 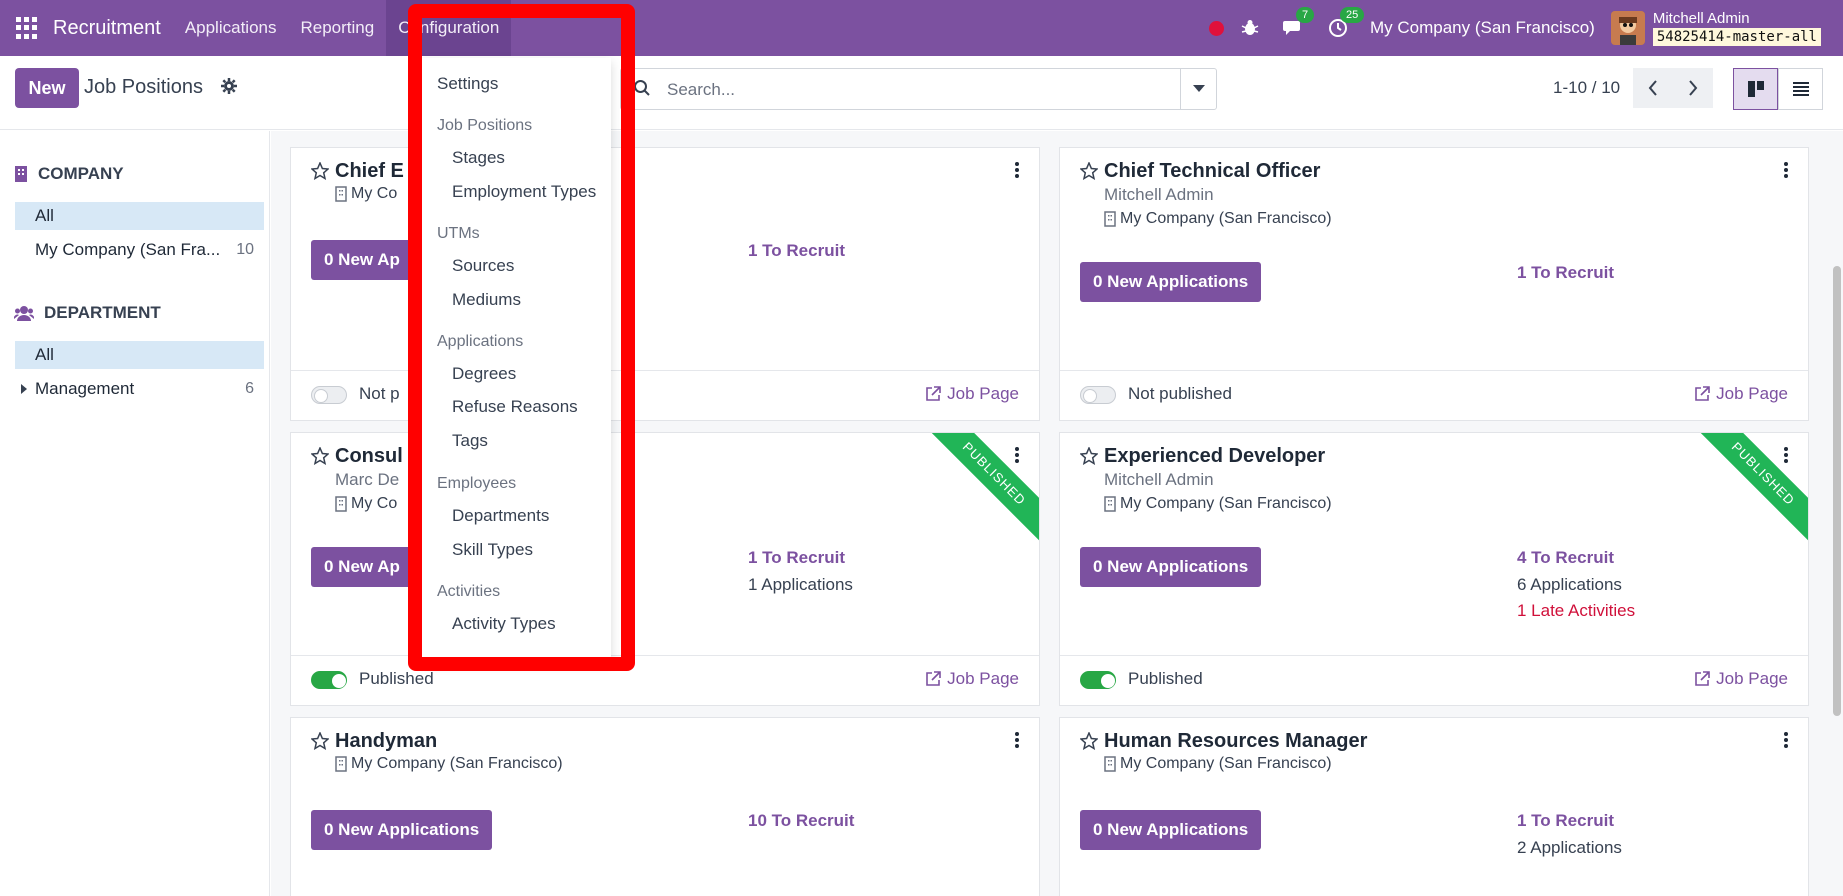 I want to click on company-filter-all: All, so click(x=139, y=216).